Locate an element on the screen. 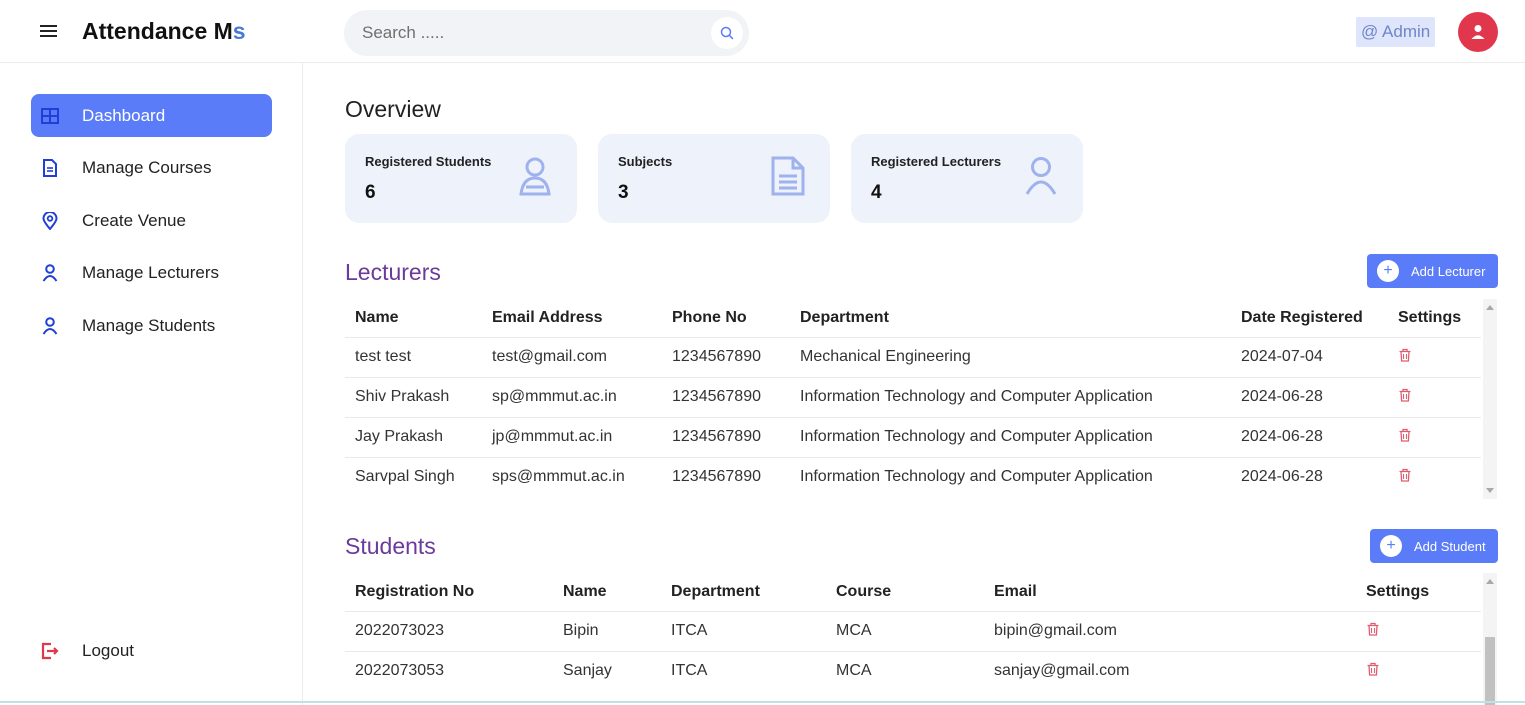 The height and width of the screenshot is (705, 1525). sidebar-item-label: Manage Students is located at coordinates (149, 325).